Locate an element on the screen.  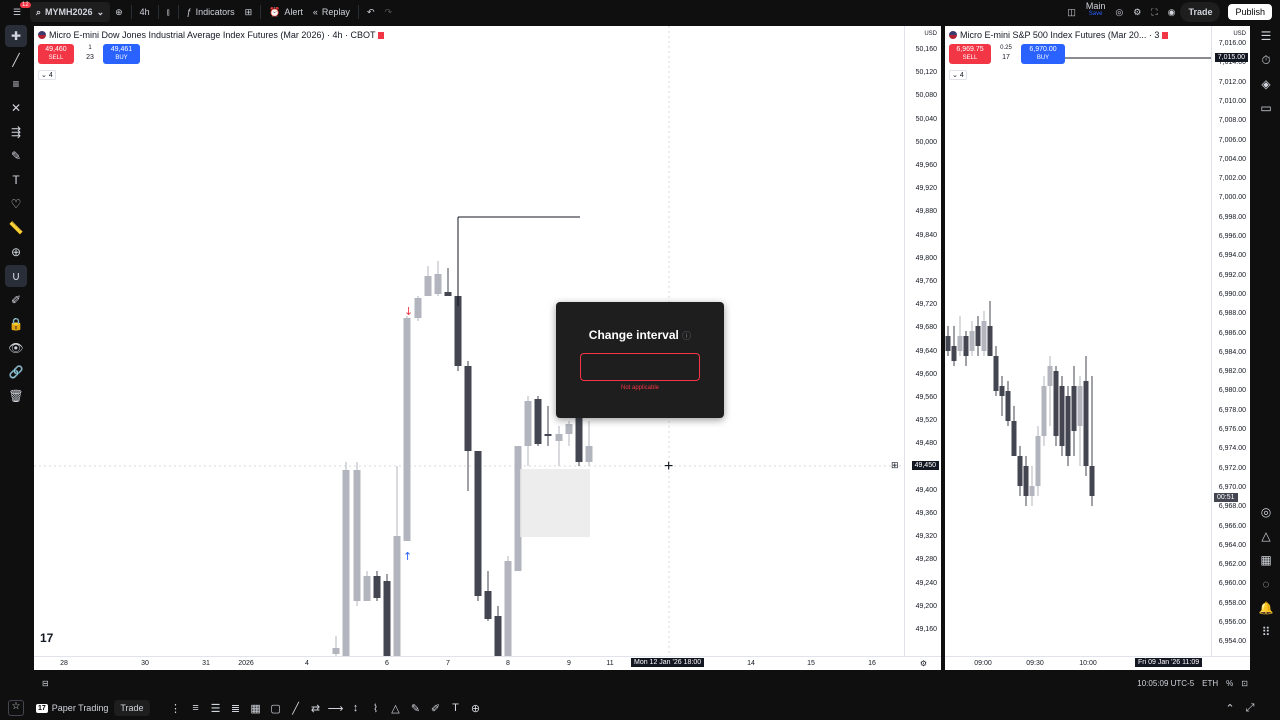
arrows-icon: ⇄ is located at coordinates (316, 708).